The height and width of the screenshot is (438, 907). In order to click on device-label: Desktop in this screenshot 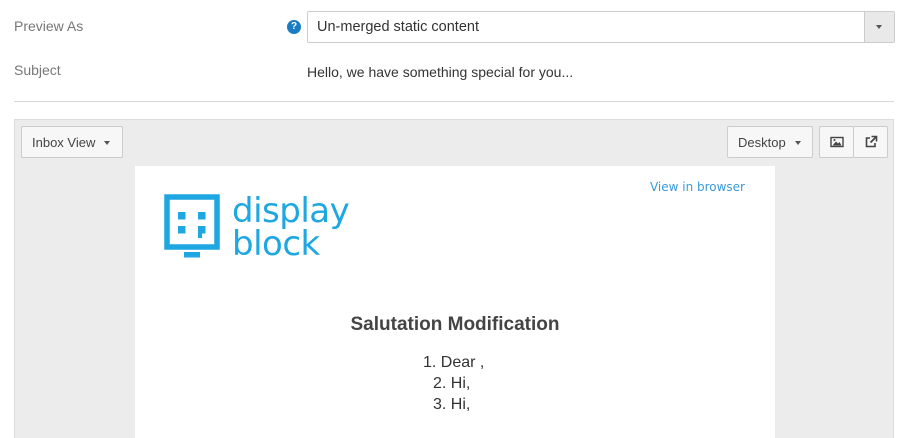, I will do `click(762, 142)`.